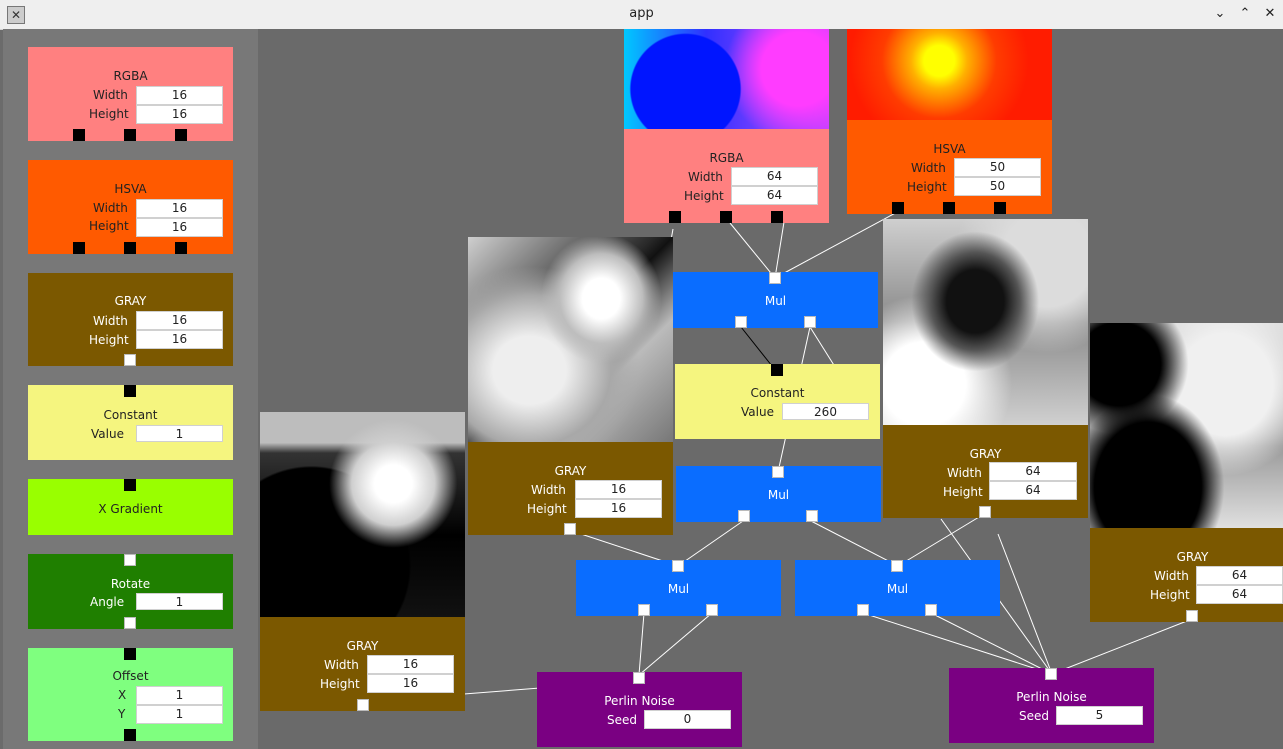 This screenshot has width=1283, height=749. What do you see at coordinates (179, 433) in the screenshot?
I see `value-field: 1` at bounding box center [179, 433].